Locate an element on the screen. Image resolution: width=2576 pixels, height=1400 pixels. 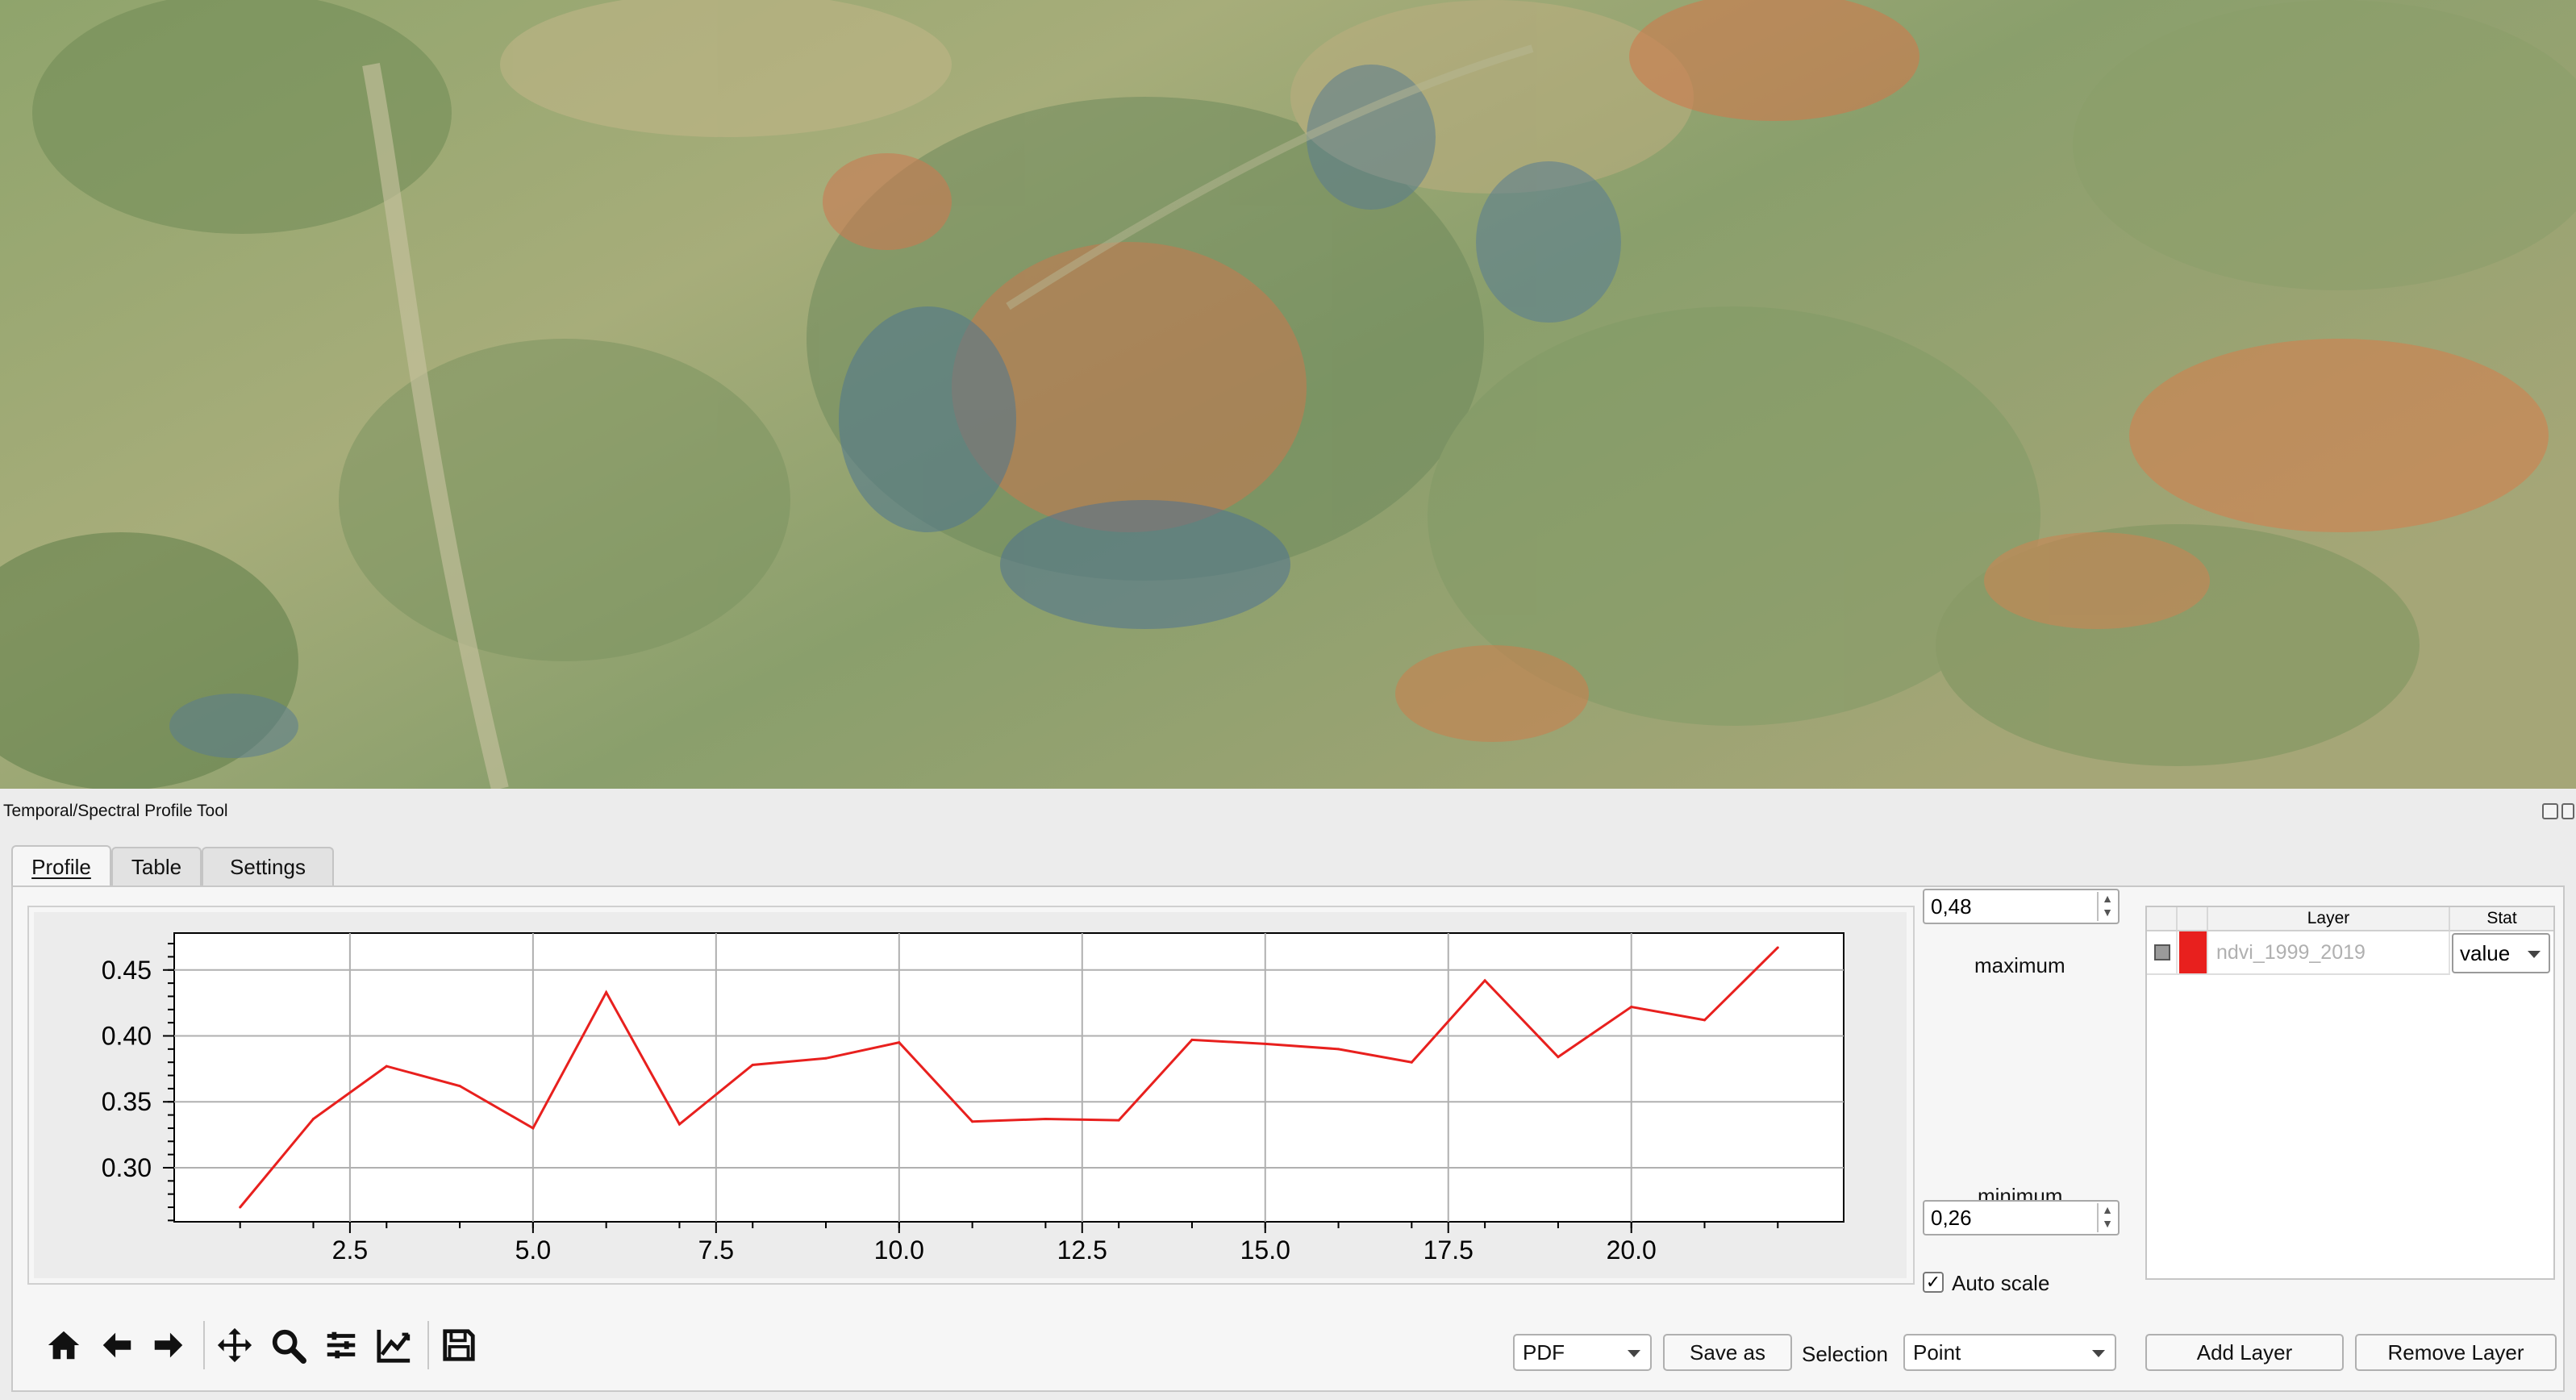
back-button is located at coordinates (117, 1345).